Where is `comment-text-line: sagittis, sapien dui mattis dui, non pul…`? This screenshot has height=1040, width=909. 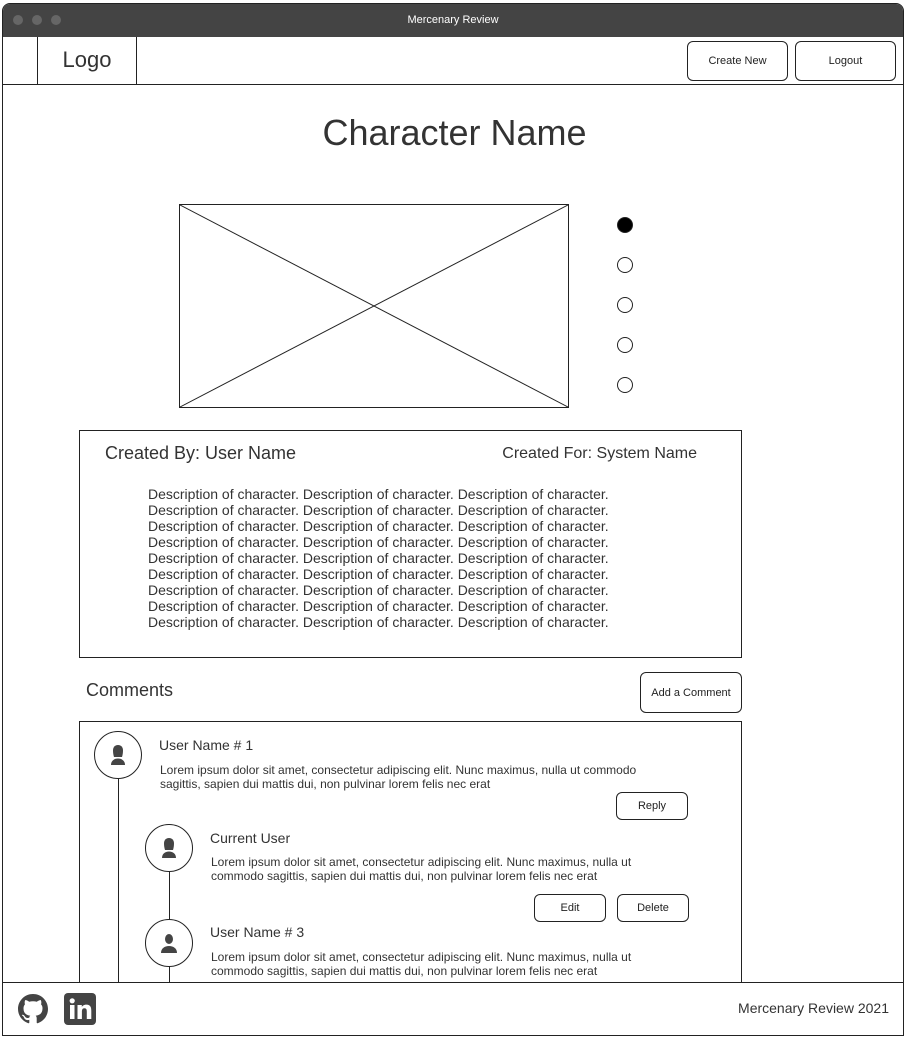
comment-text-line: sagittis, sapien dui mattis dui, non pul… is located at coordinates (325, 784).